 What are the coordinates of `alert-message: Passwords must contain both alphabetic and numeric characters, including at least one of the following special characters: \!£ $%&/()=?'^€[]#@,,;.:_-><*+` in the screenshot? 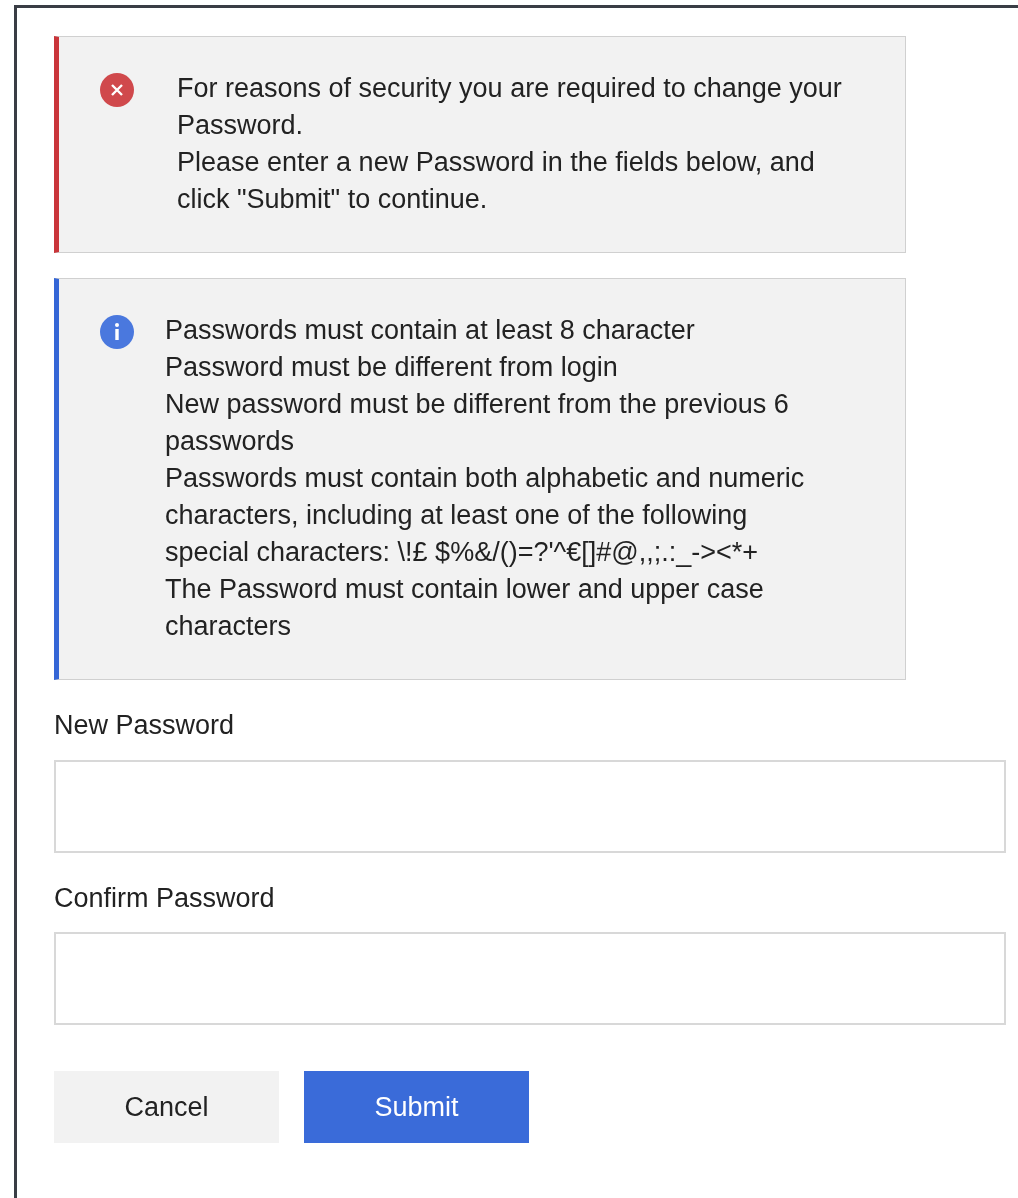 It's located at (485, 515).